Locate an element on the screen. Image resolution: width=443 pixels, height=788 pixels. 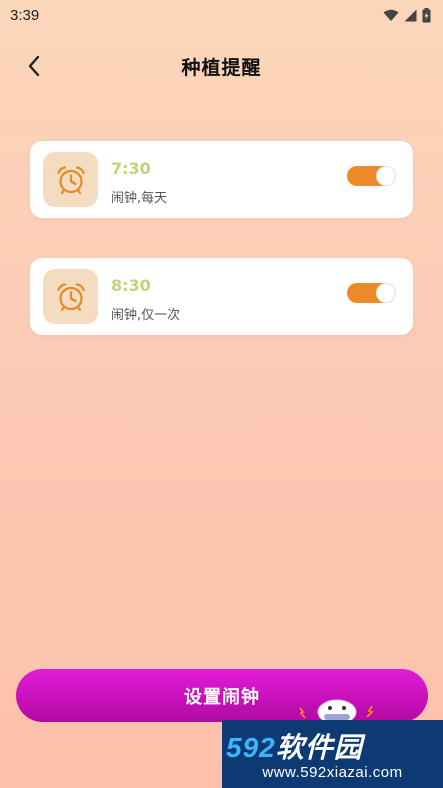
game-controller-mascot-icon is located at coordinates (336, 710).